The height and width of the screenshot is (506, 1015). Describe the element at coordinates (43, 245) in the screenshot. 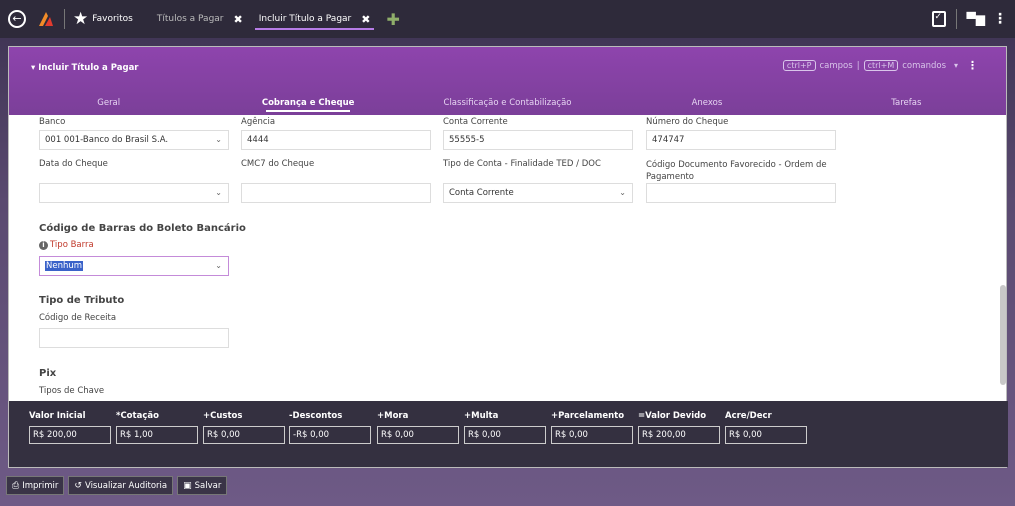

I see `info-icon: i` at that location.